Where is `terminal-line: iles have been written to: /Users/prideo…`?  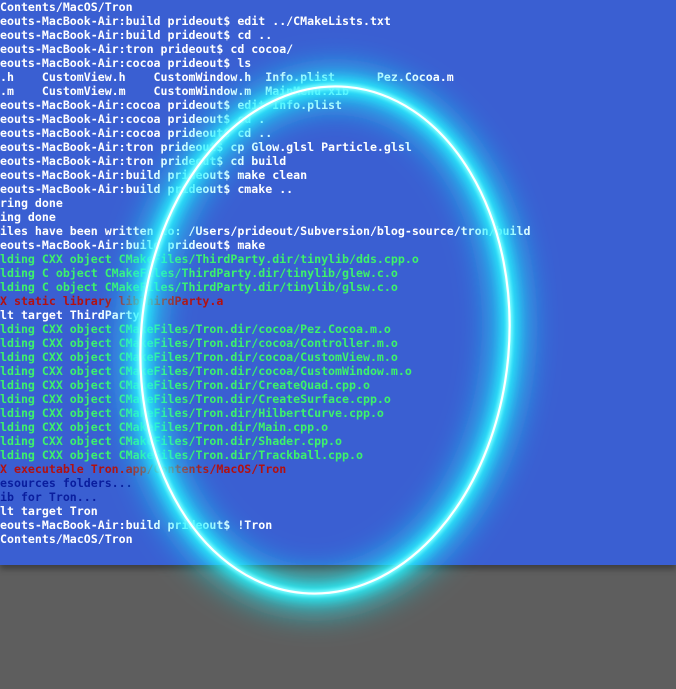
terminal-line: iles have been written to: /Users/prideo… is located at coordinates (265, 231).